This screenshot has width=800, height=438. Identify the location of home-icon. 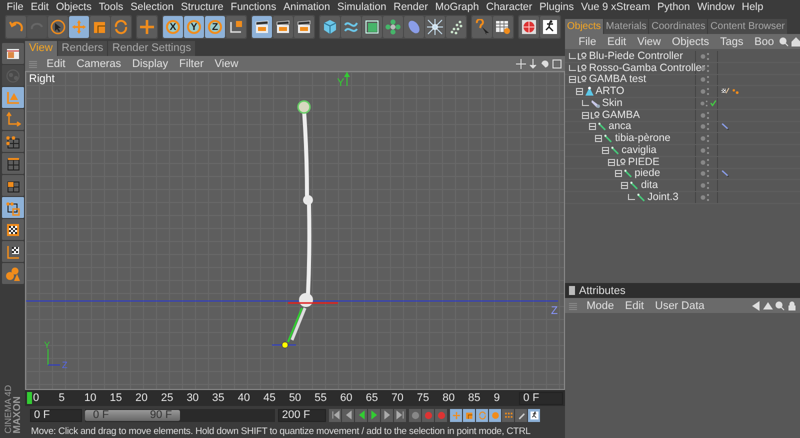
(795, 41).